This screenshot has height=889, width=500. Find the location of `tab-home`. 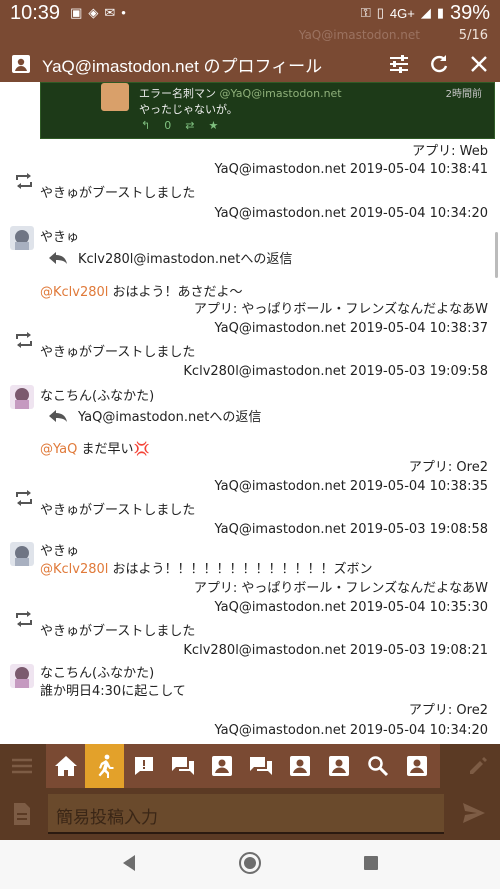

tab-home is located at coordinates (65, 766).